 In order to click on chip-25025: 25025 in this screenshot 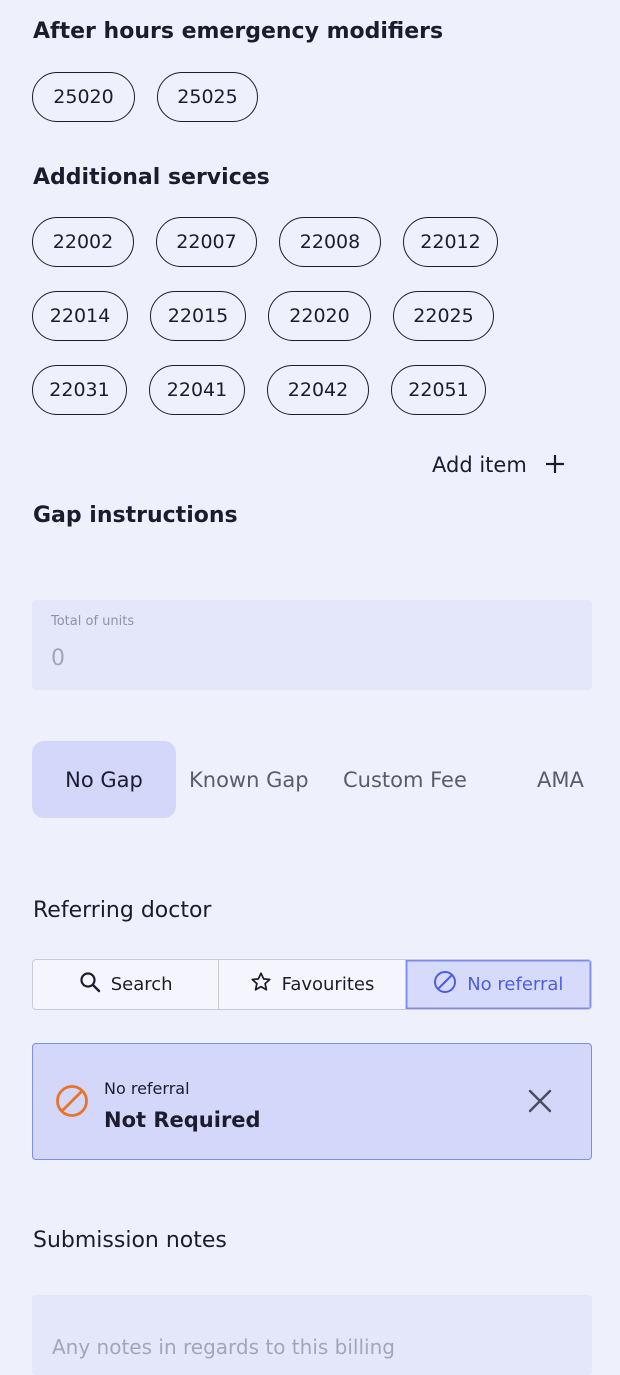, I will do `click(207, 97)`.